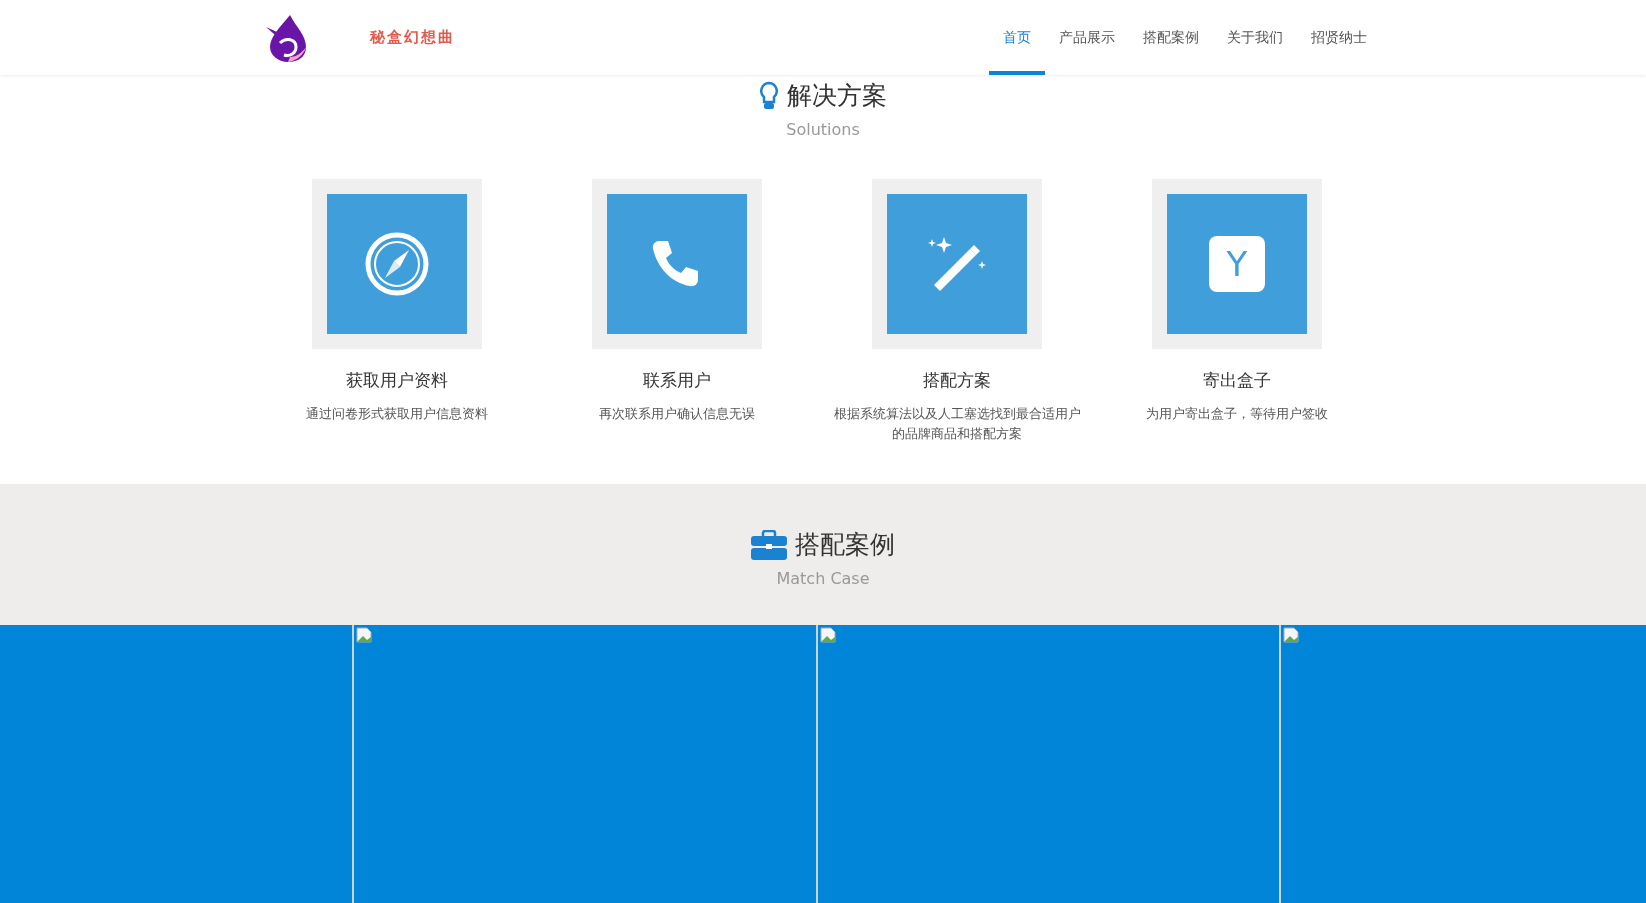 This screenshot has height=903, width=1646. What do you see at coordinates (823, 578) in the screenshot?
I see `section-subtitle: Match Case` at bounding box center [823, 578].